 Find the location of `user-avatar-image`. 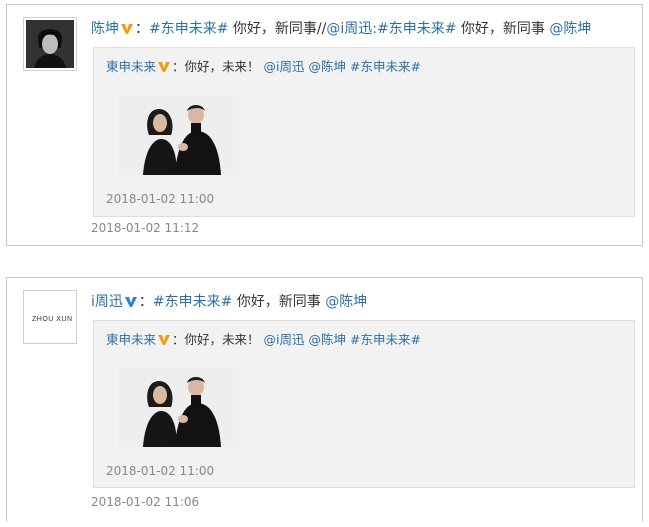

user-avatar-image is located at coordinates (50, 44).